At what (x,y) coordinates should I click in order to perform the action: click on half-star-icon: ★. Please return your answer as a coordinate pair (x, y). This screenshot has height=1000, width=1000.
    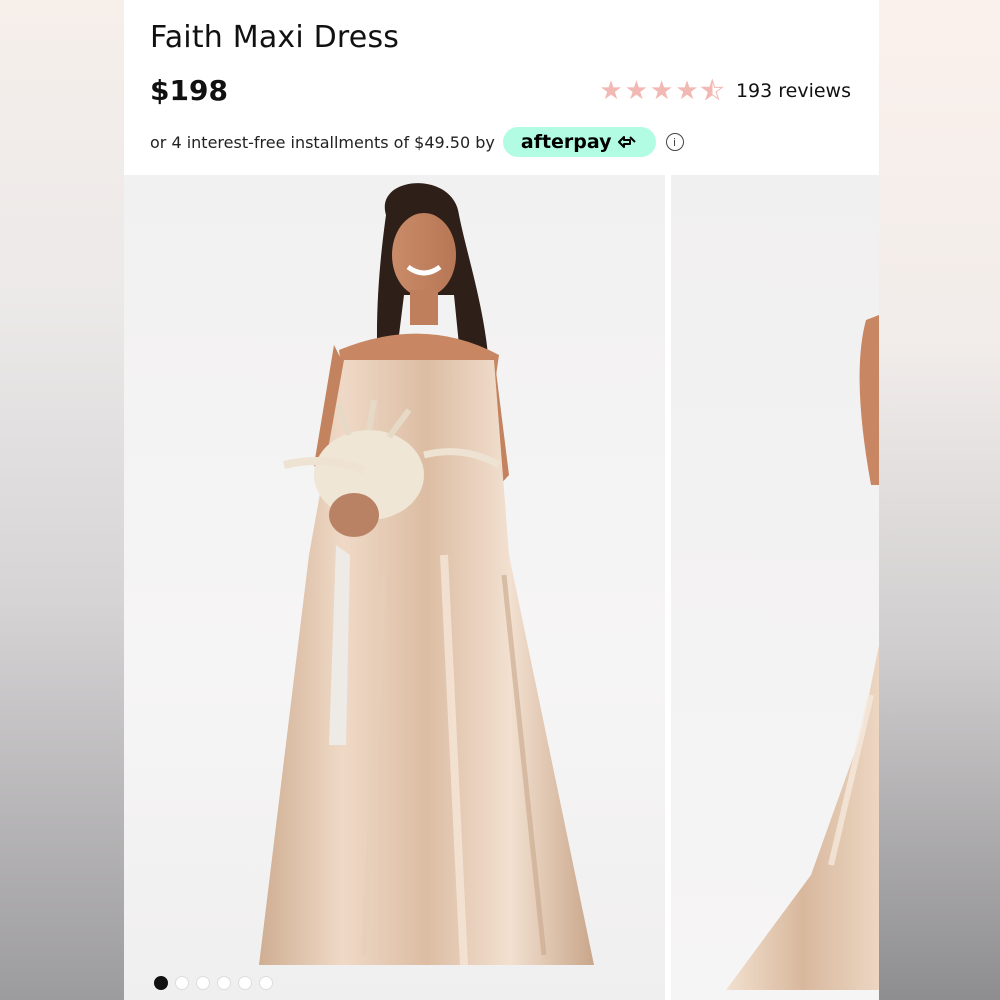
    Looking at the image, I should click on (712, 91).